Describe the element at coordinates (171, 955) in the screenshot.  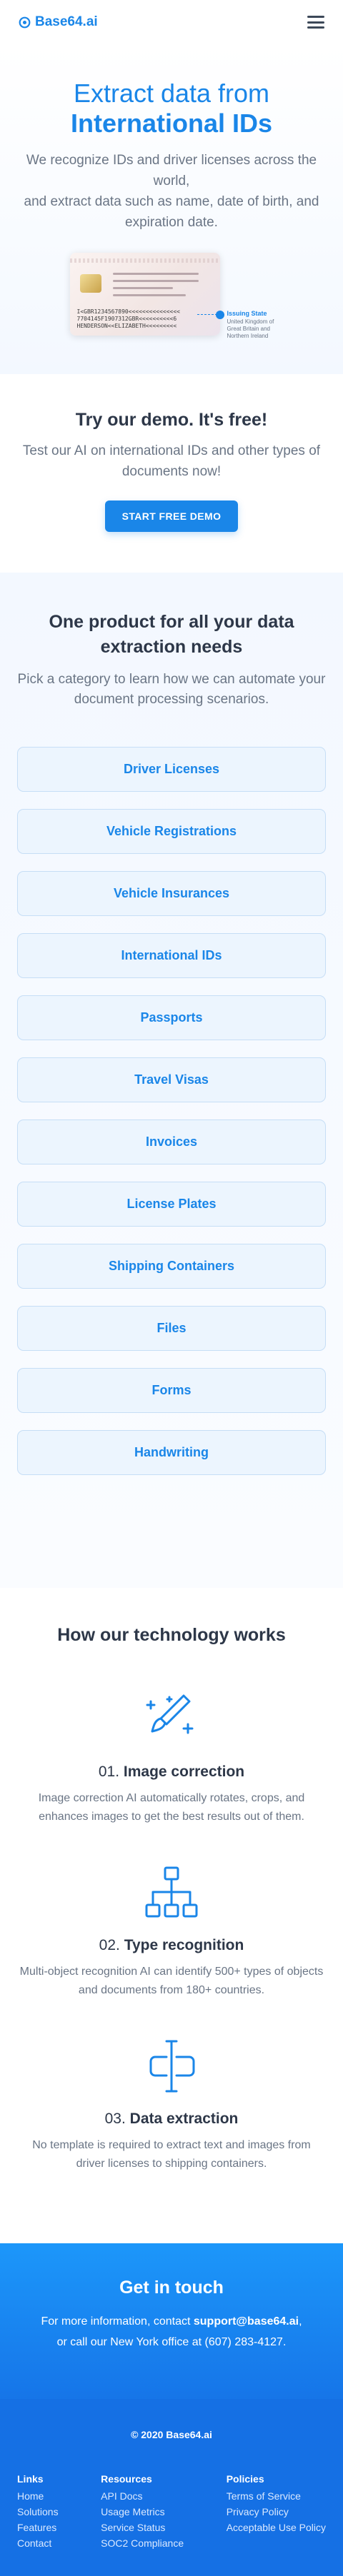
I see `category-international-ids: International IDs` at that location.